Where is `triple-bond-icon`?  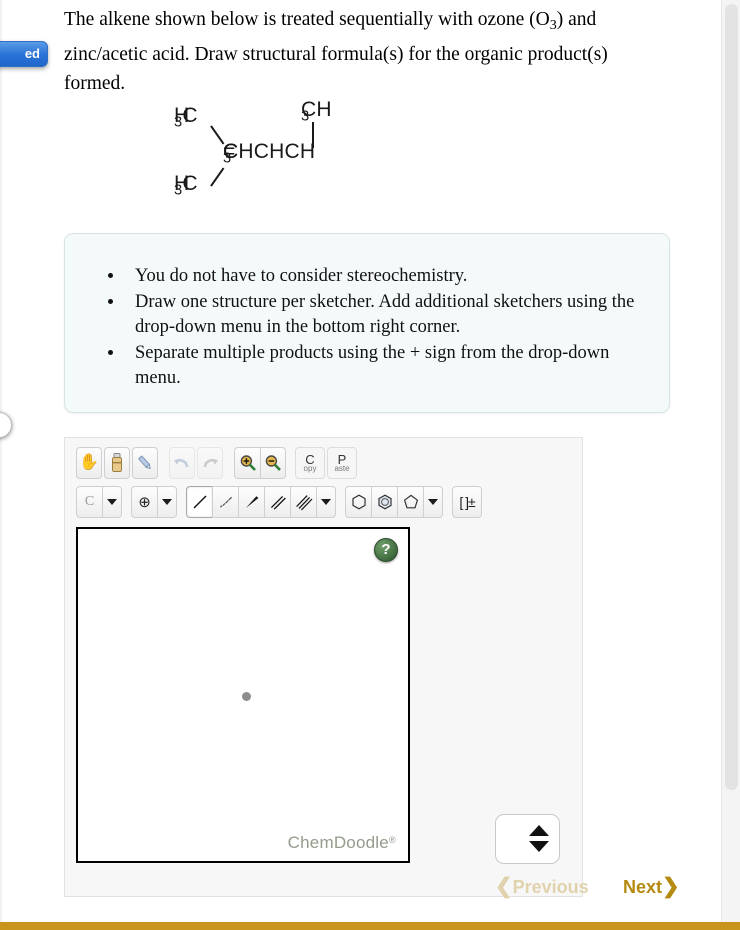
triple-bond-icon is located at coordinates (303, 503).